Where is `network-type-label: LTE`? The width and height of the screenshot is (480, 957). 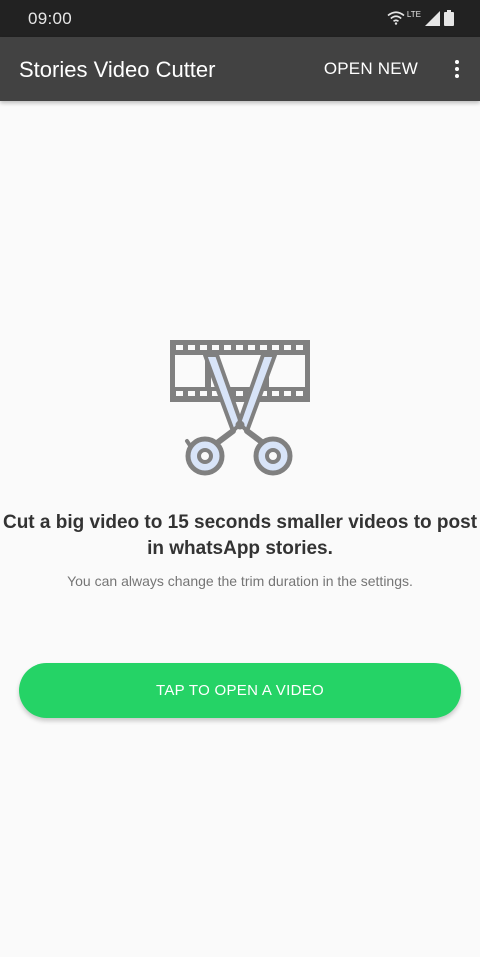 network-type-label: LTE is located at coordinates (413, 14).